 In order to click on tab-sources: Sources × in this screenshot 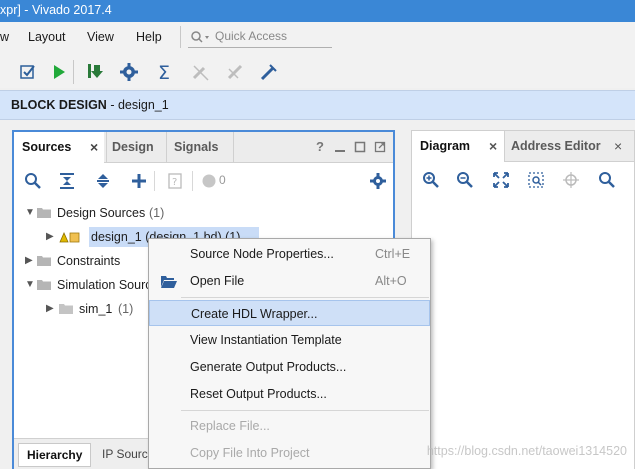, I will do `click(59, 147)`.